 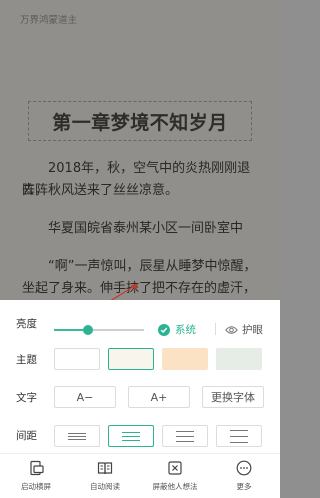 What do you see at coordinates (105, 476) in the screenshot?
I see `toolbar-auto-read-button: 自动阅读` at bounding box center [105, 476].